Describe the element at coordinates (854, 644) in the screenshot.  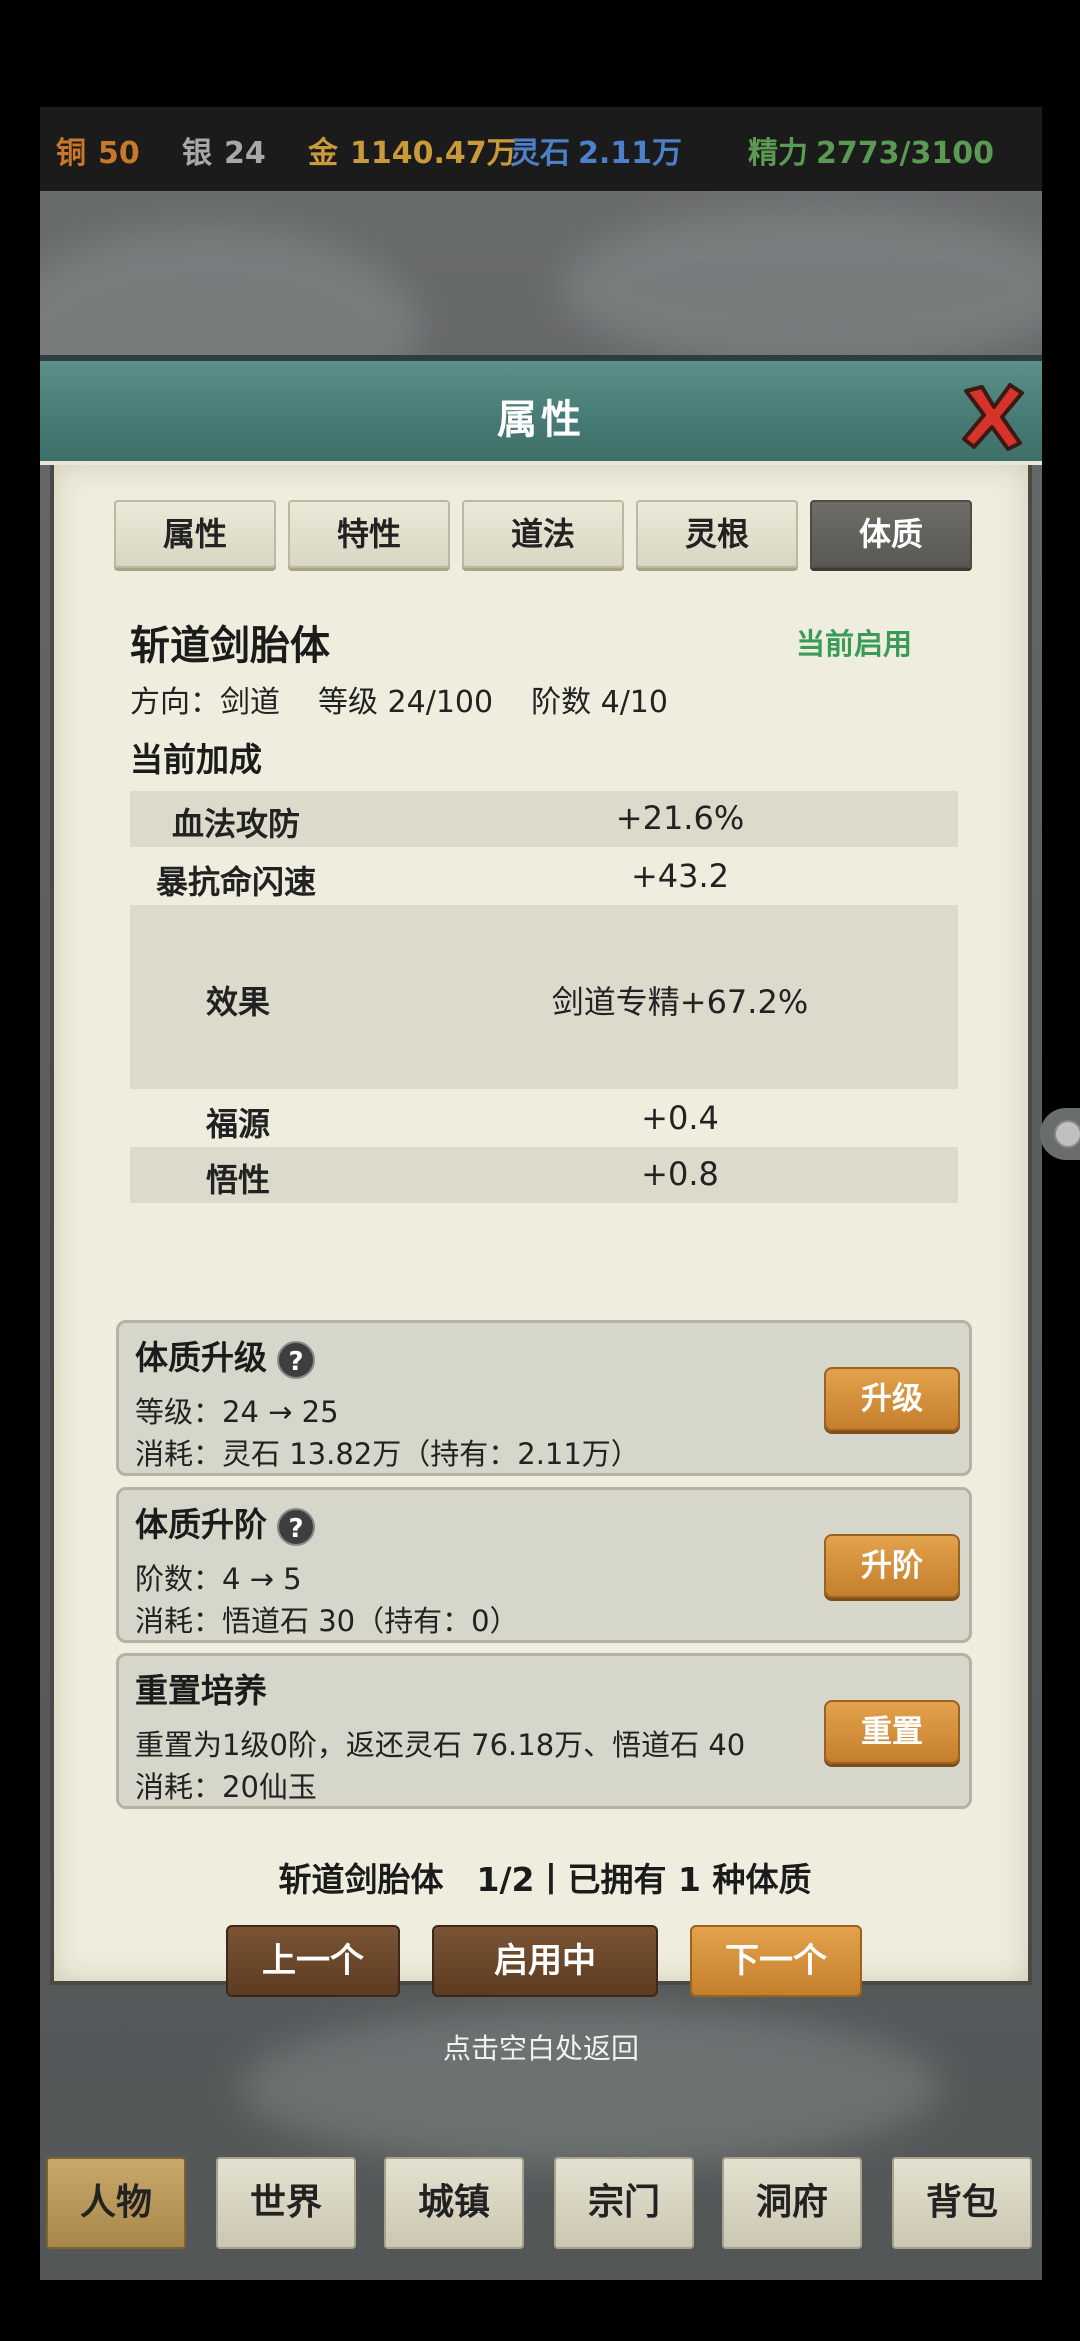
I see `status-badge: 当前启用` at that location.